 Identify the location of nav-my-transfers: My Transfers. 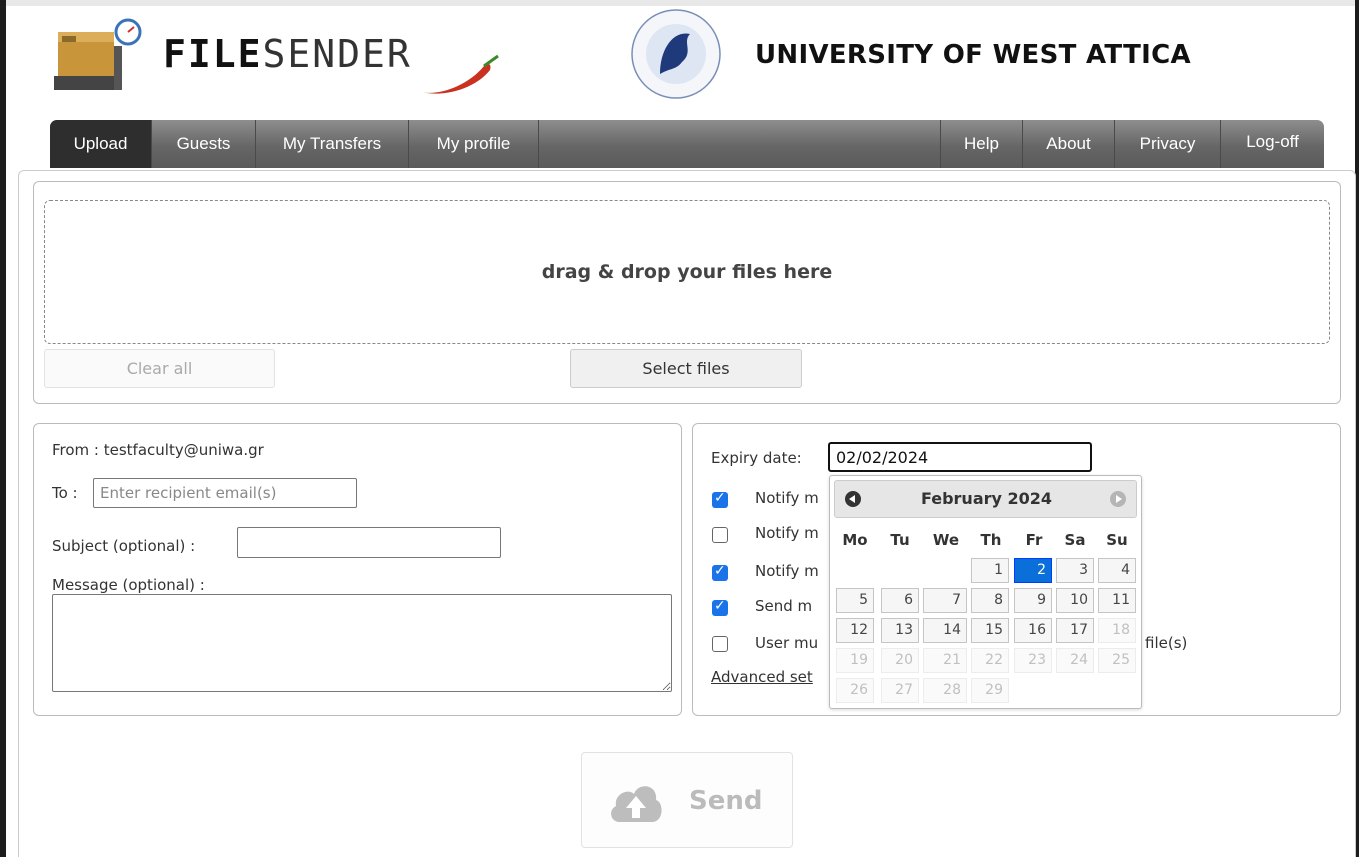
(332, 144).